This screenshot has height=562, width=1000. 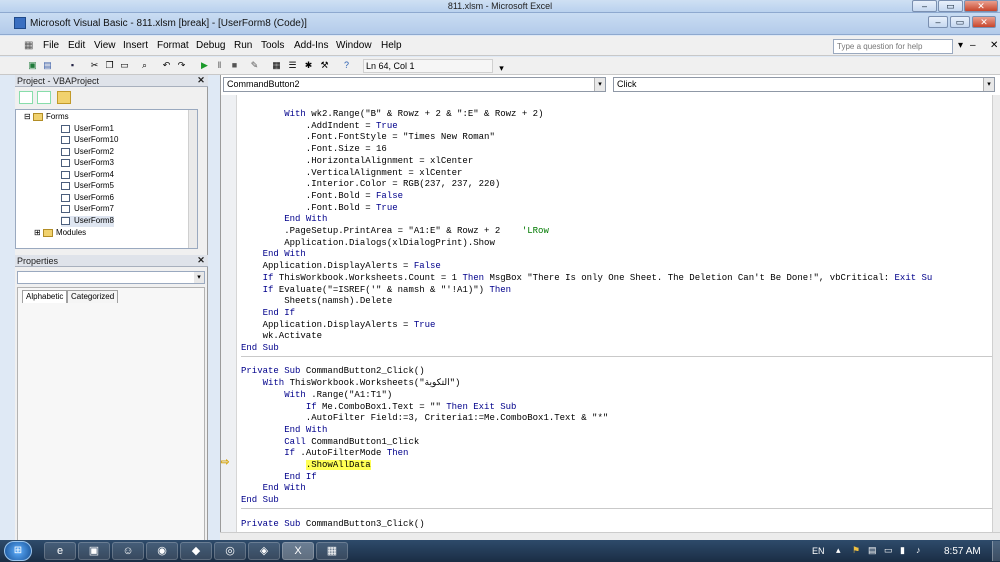 I want to click on code-line: .HorizontalAlignment = xlCenter, so click(x=357, y=160).